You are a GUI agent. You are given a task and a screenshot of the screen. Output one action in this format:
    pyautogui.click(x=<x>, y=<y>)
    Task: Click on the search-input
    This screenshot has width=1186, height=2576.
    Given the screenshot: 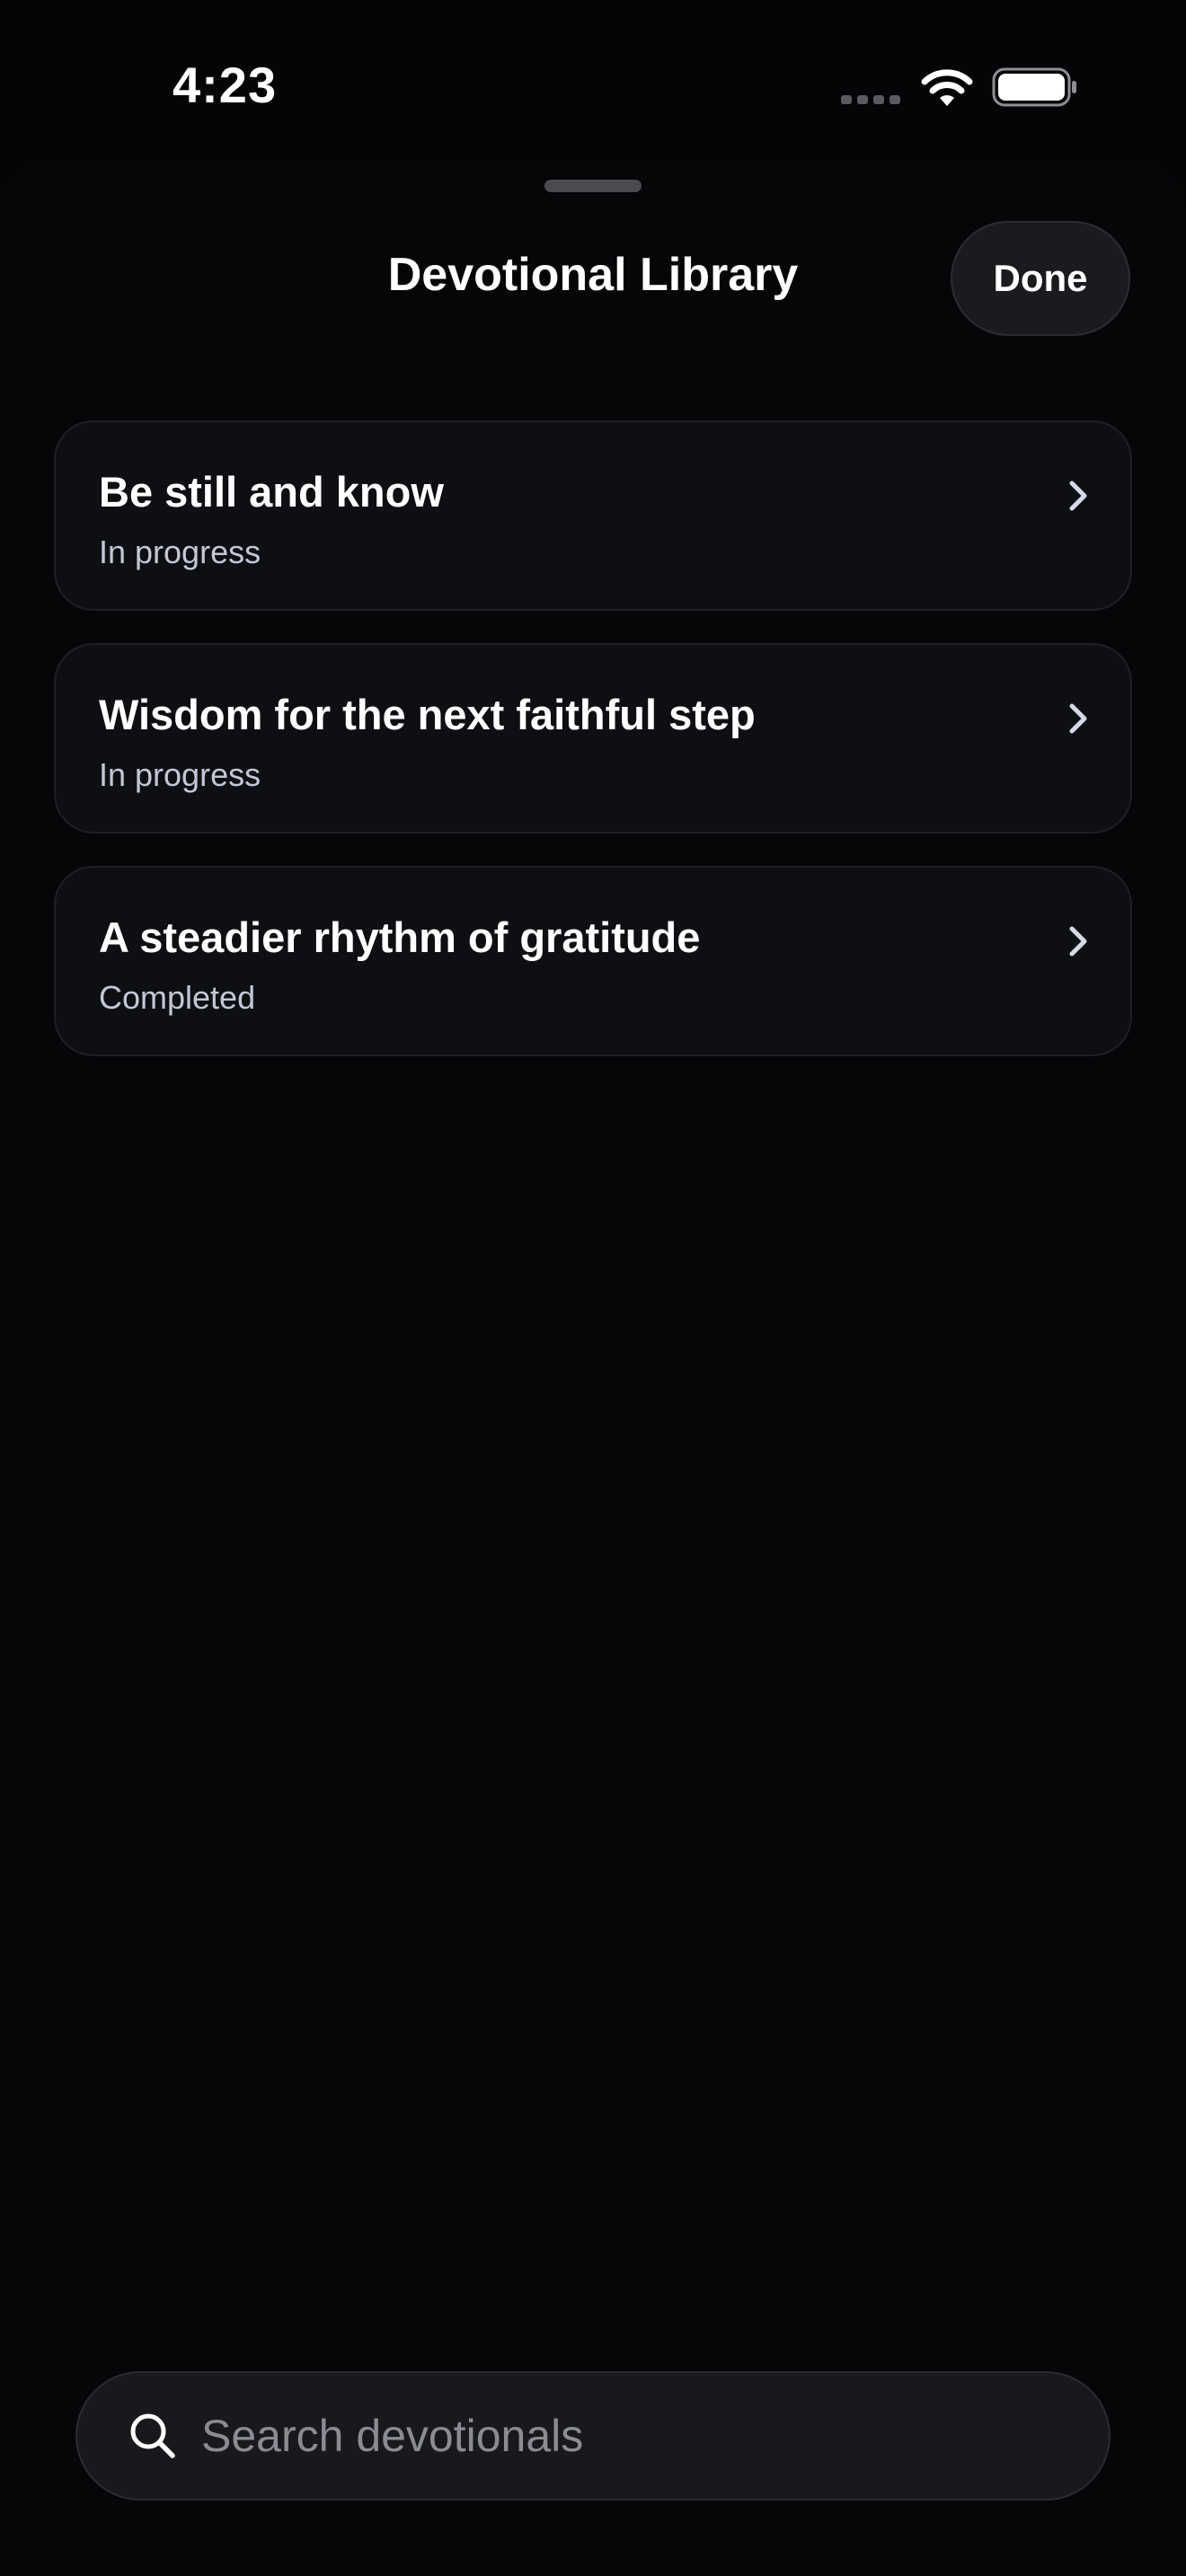 What is the action you would take?
    pyautogui.click(x=632, y=2436)
    